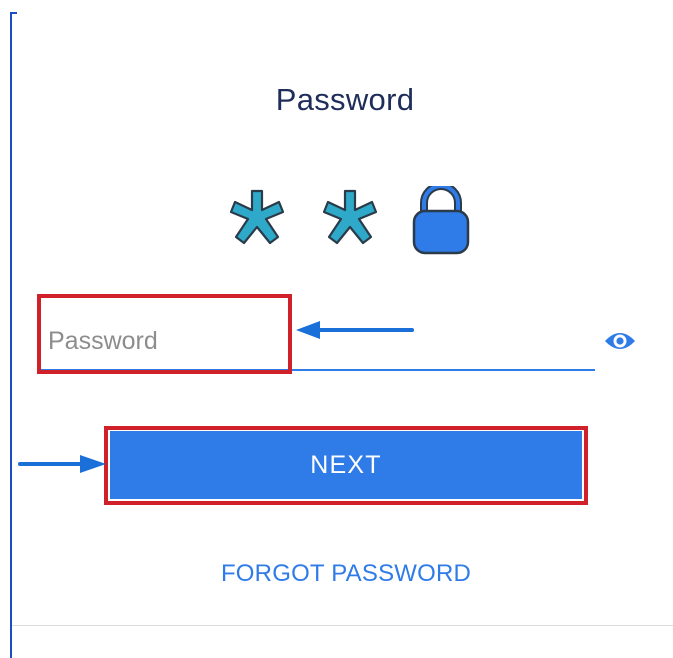 Image resolution: width=673 pixels, height=658 pixels. Describe the element at coordinates (258, 341) in the screenshot. I see `password-input` at that location.